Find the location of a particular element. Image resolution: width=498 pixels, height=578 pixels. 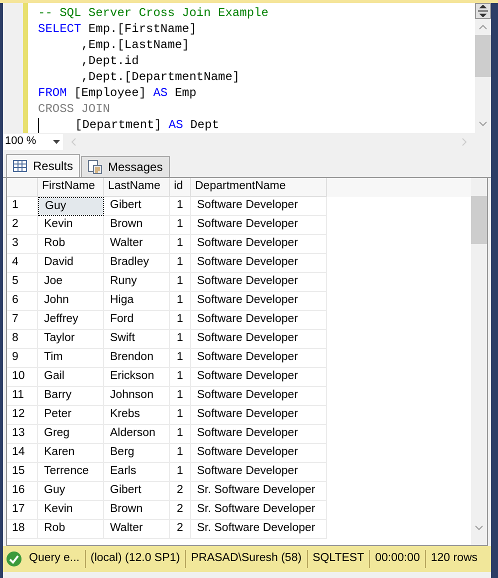

row-number: 16 is located at coordinates (22, 491).